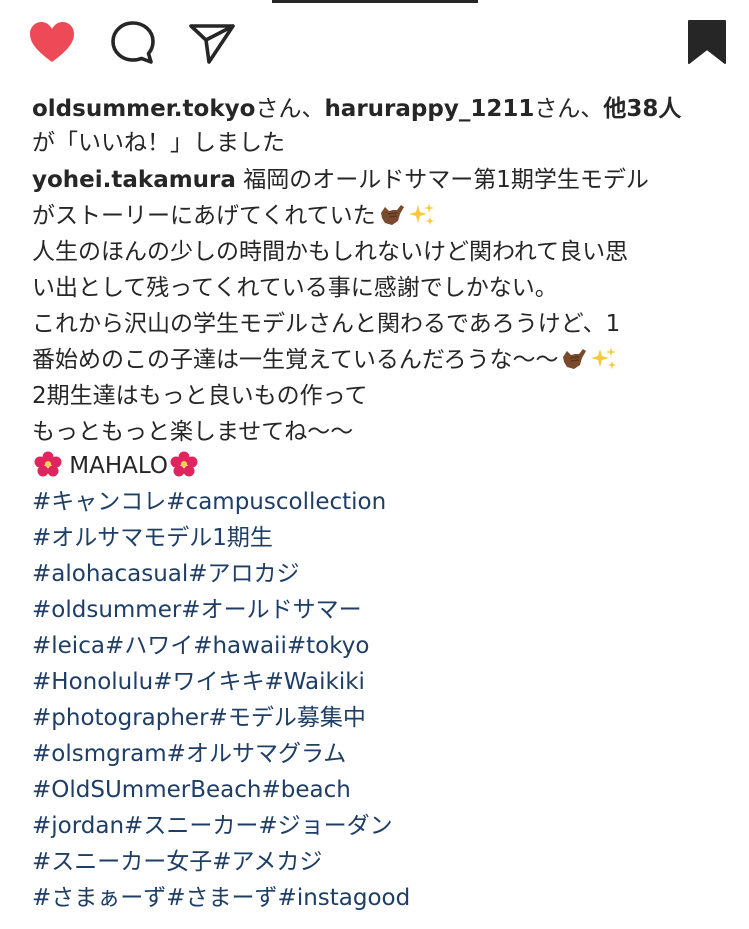  What do you see at coordinates (569, 109) in the screenshot?
I see `likes-separator-2: さん、` at bounding box center [569, 109].